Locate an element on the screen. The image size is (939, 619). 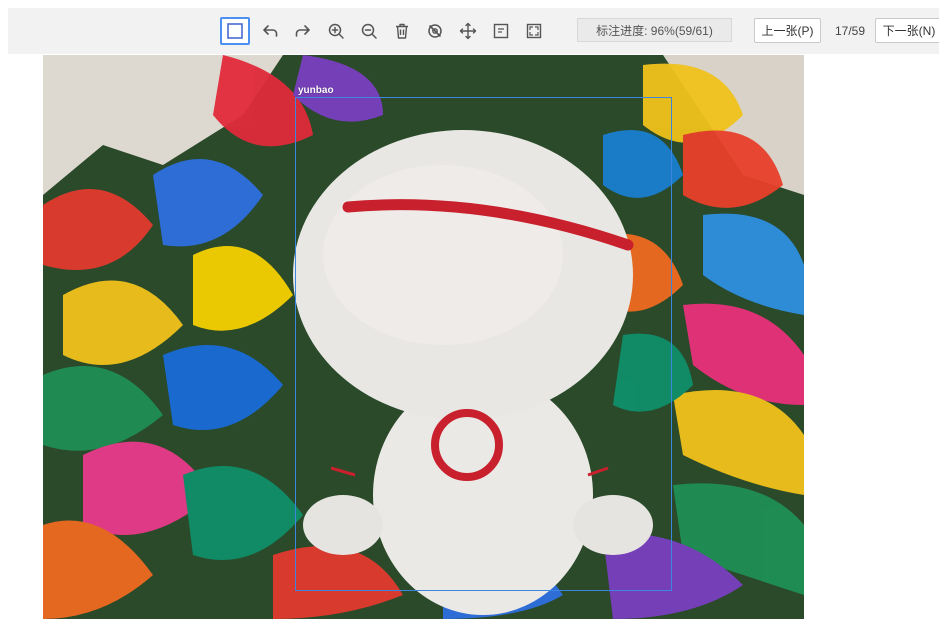
square-icon is located at coordinates (235, 31).